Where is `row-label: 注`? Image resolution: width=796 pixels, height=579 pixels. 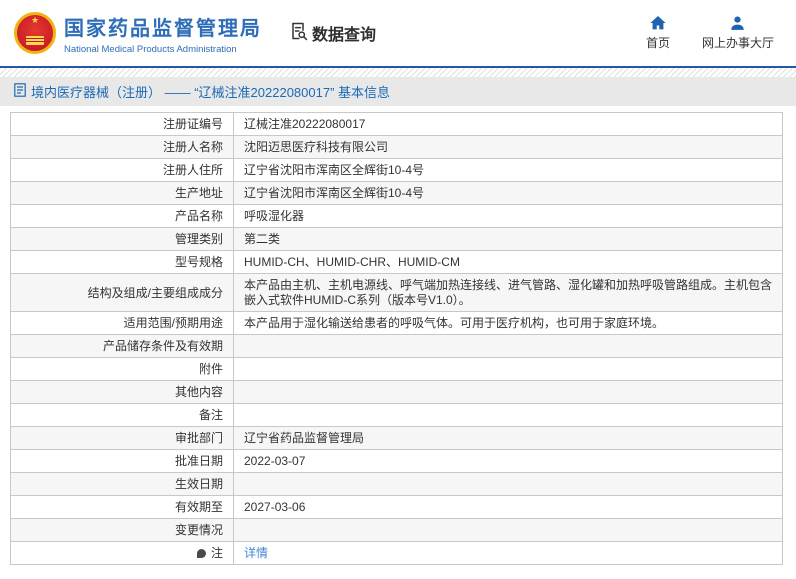 row-label: 注 is located at coordinates (122, 553).